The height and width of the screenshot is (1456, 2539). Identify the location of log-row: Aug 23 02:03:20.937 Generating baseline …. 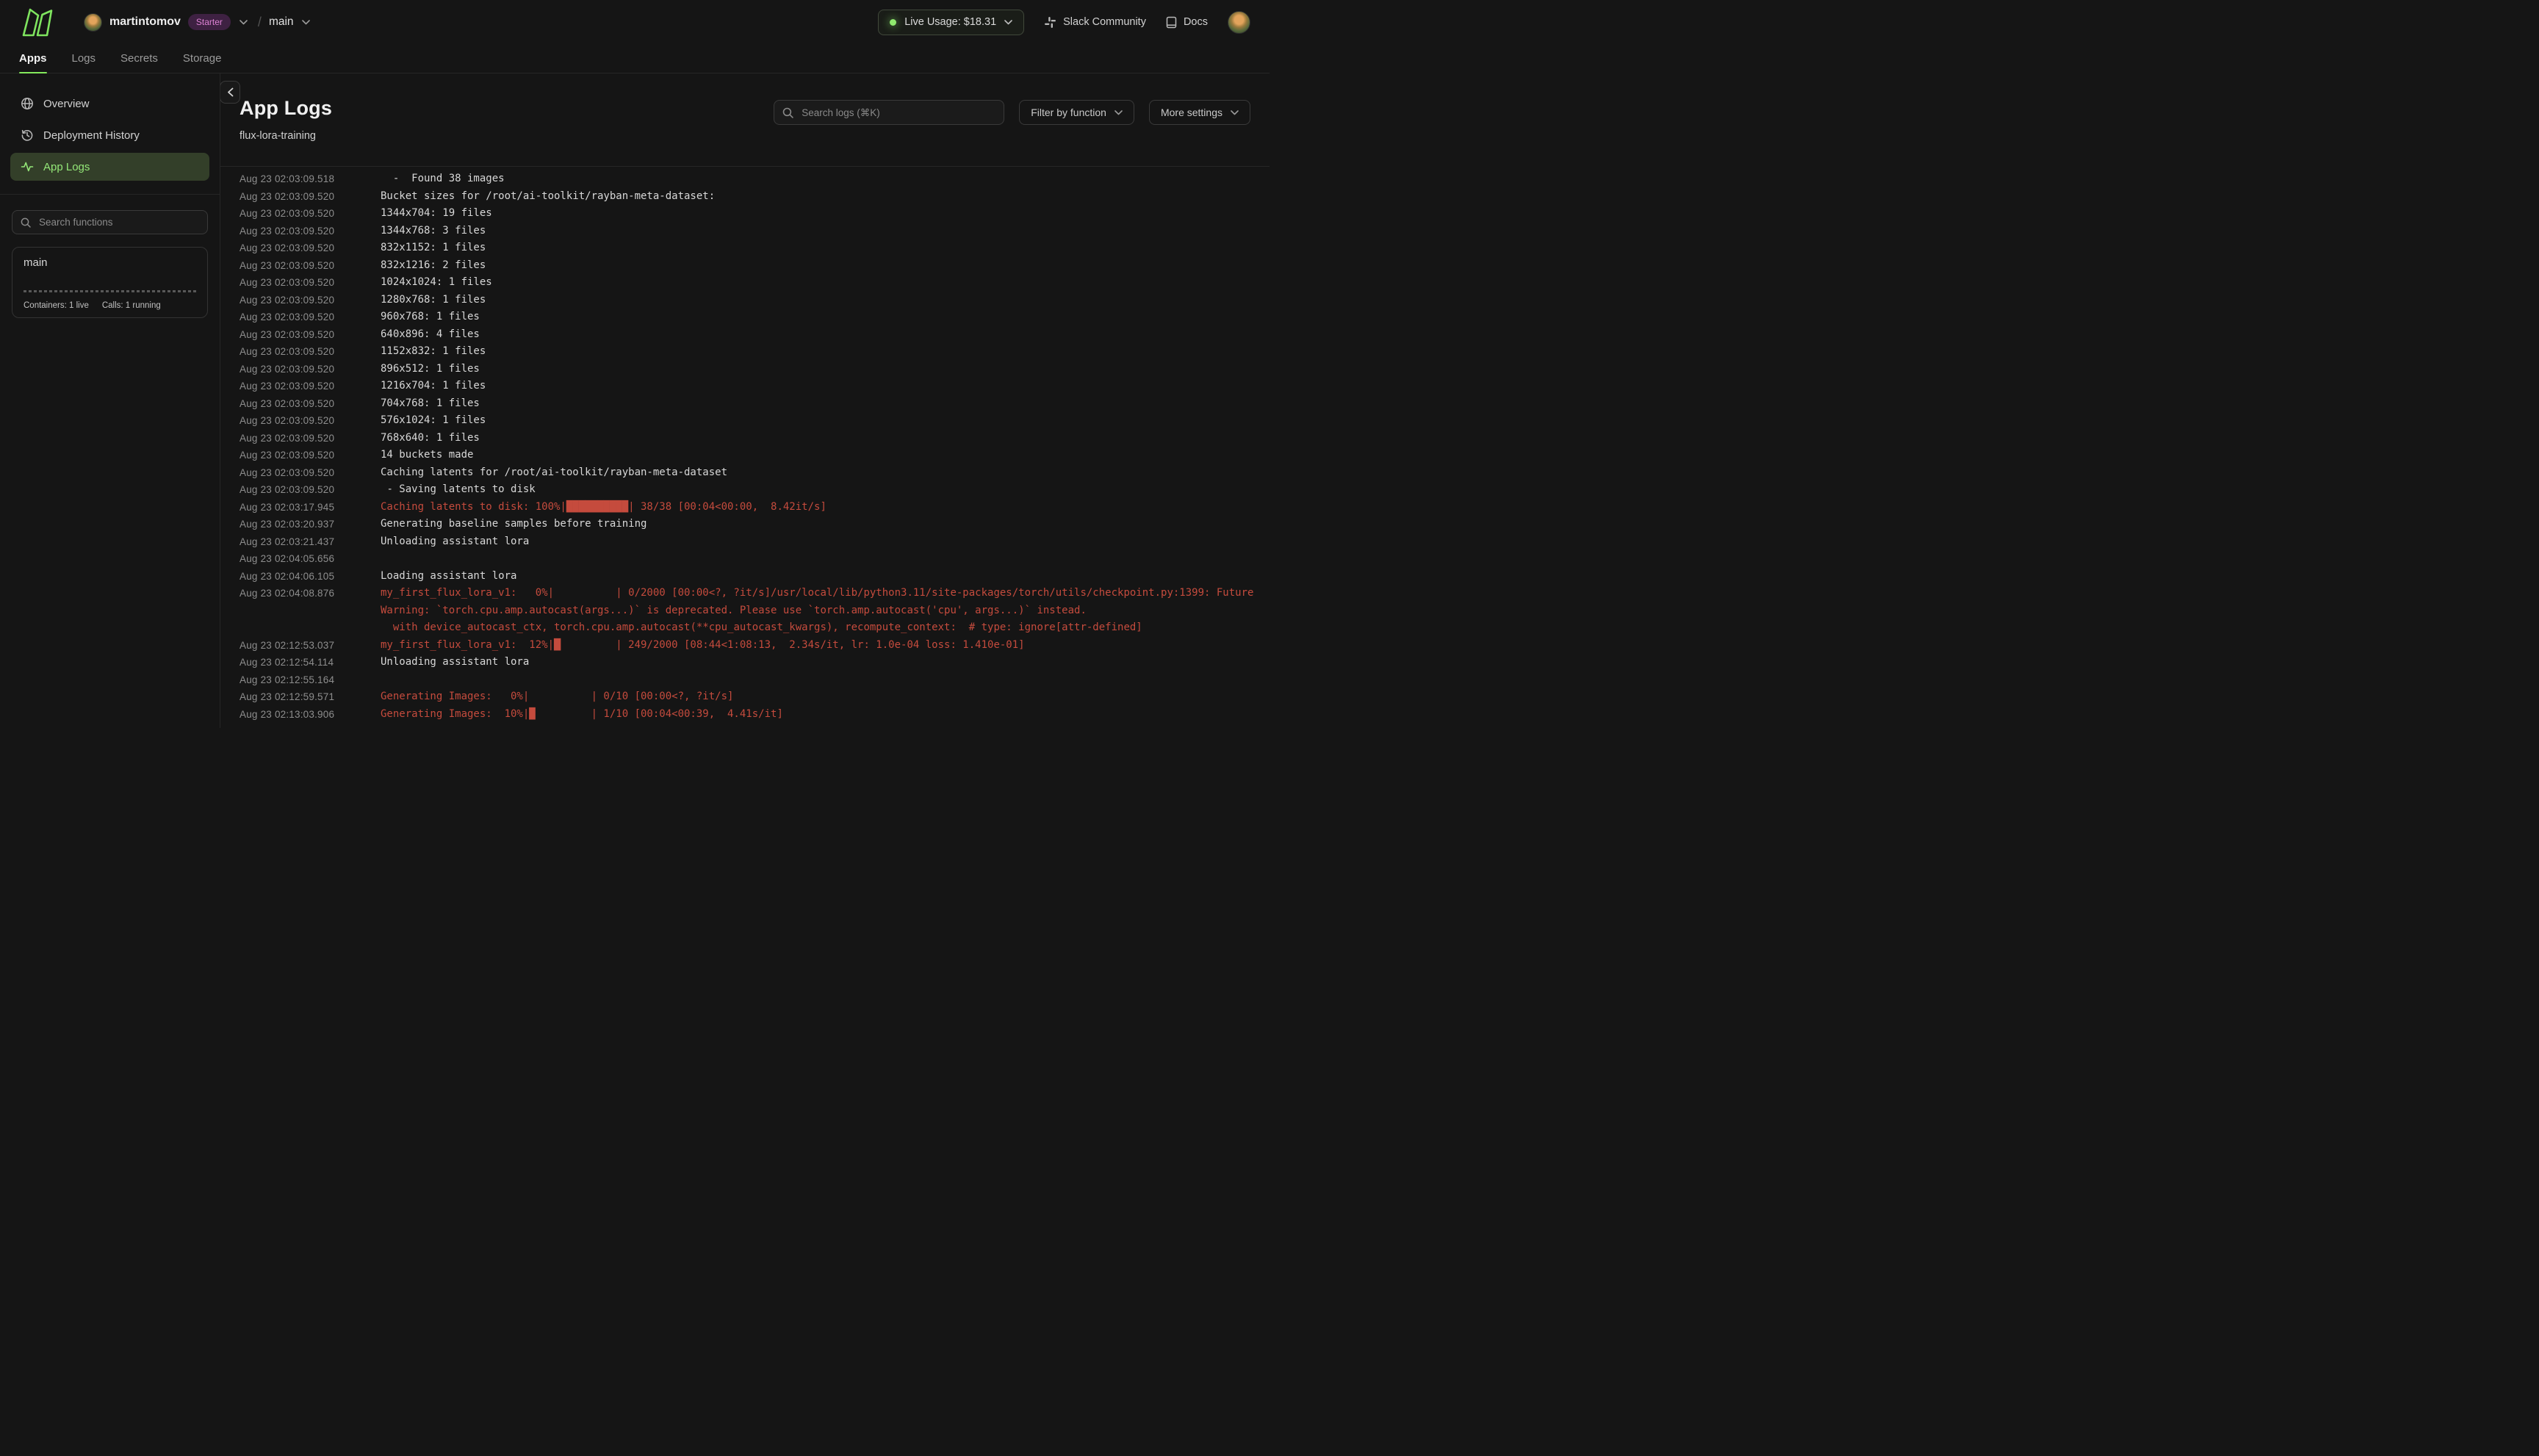
(748, 524).